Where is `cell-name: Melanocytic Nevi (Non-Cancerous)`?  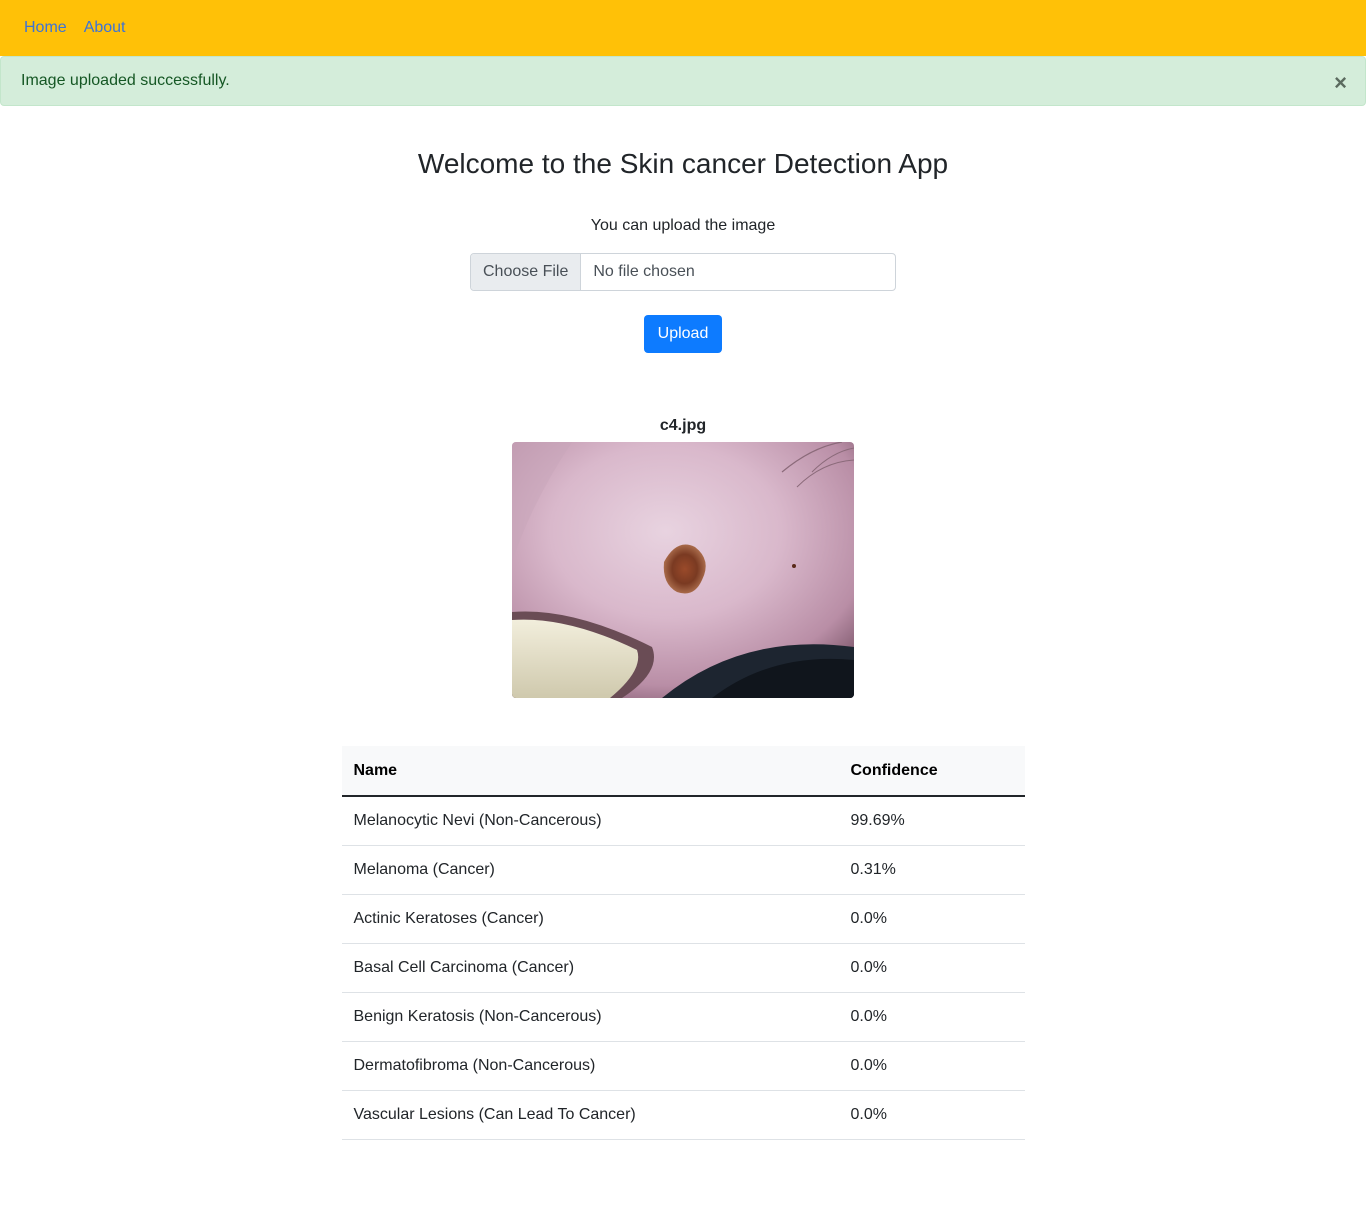
cell-name: Melanocytic Nevi (Non-Cancerous) is located at coordinates (590, 821).